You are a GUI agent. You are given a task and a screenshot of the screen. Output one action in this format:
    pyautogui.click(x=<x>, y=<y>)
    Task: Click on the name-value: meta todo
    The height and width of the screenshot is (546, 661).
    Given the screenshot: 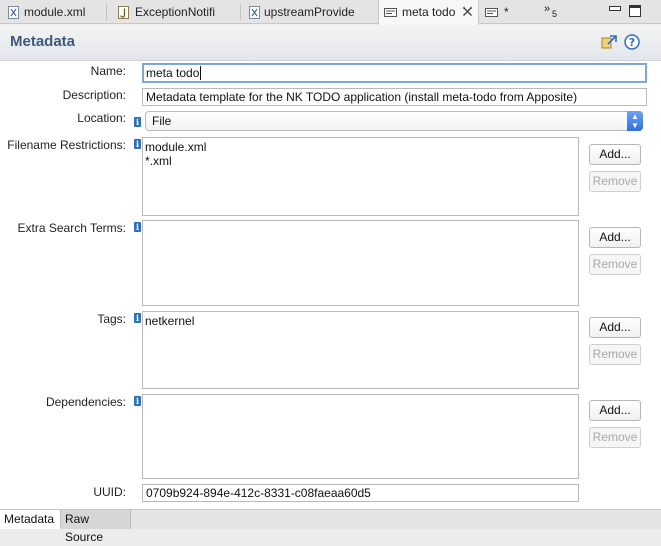 What is the action you would take?
    pyautogui.click(x=173, y=73)
    